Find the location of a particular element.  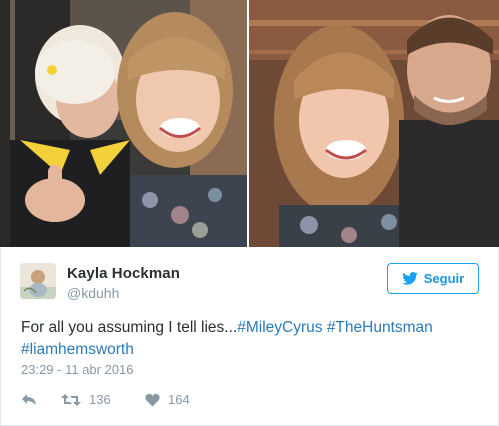

avatar is located at coordinates (38, 281).